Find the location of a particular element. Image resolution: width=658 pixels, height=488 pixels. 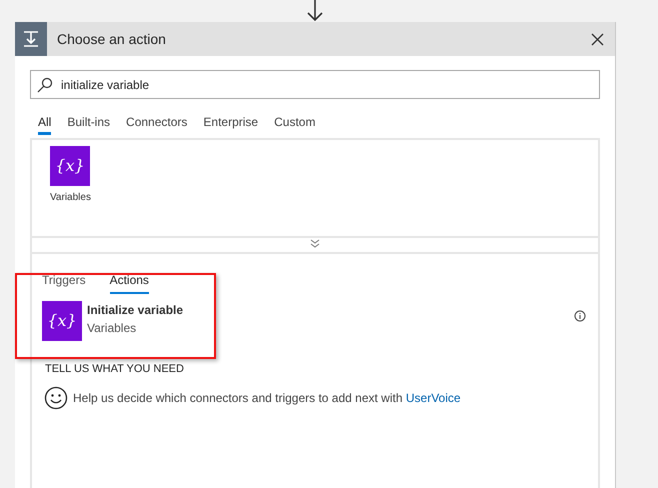

connector-label: Variables is located at coordinates (70, 198).